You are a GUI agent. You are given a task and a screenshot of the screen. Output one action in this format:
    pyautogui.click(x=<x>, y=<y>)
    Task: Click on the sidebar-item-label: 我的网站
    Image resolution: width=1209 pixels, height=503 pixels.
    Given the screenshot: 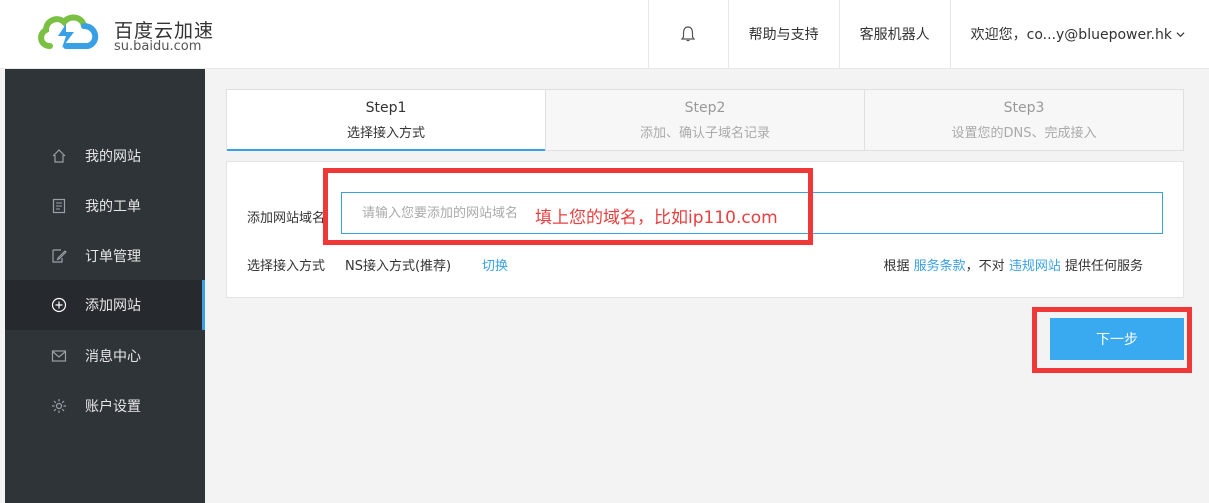 What is the action you would take?
    pyautogui.click(x=113, y=157)
    